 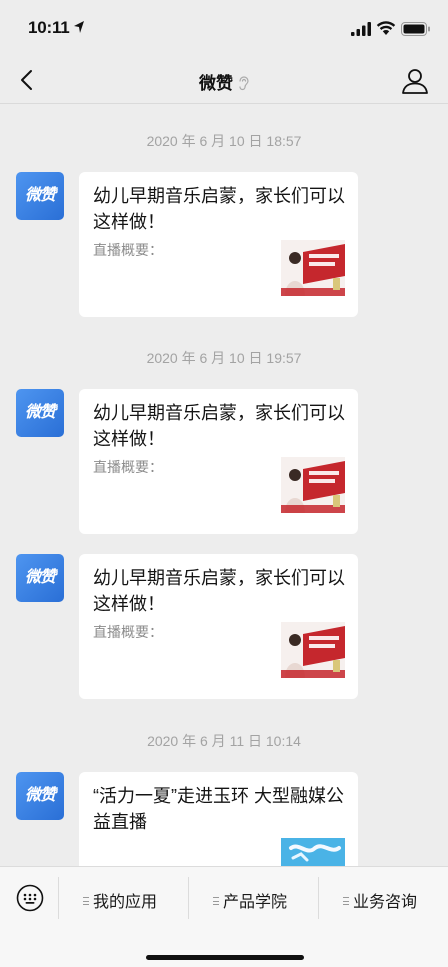 What do you see at coordinates (415, 29) in the screenshot?
I see `battery-icon` at bounding box center [415, 29].